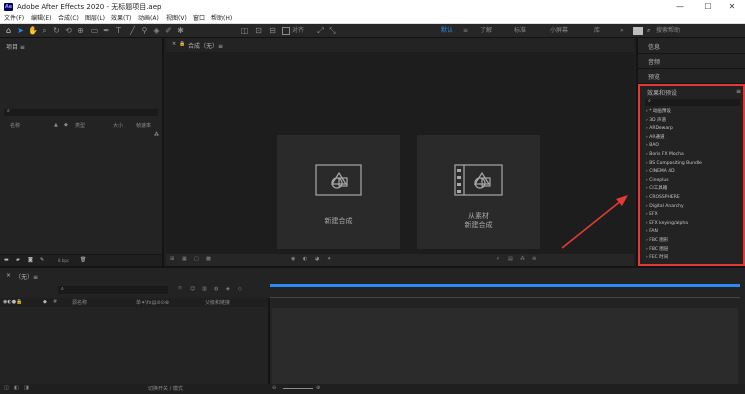 Image resolution: width=745 pixels, height=394 pixels. I want to click on timeline-search-input: ⌕, so click(113, 290).